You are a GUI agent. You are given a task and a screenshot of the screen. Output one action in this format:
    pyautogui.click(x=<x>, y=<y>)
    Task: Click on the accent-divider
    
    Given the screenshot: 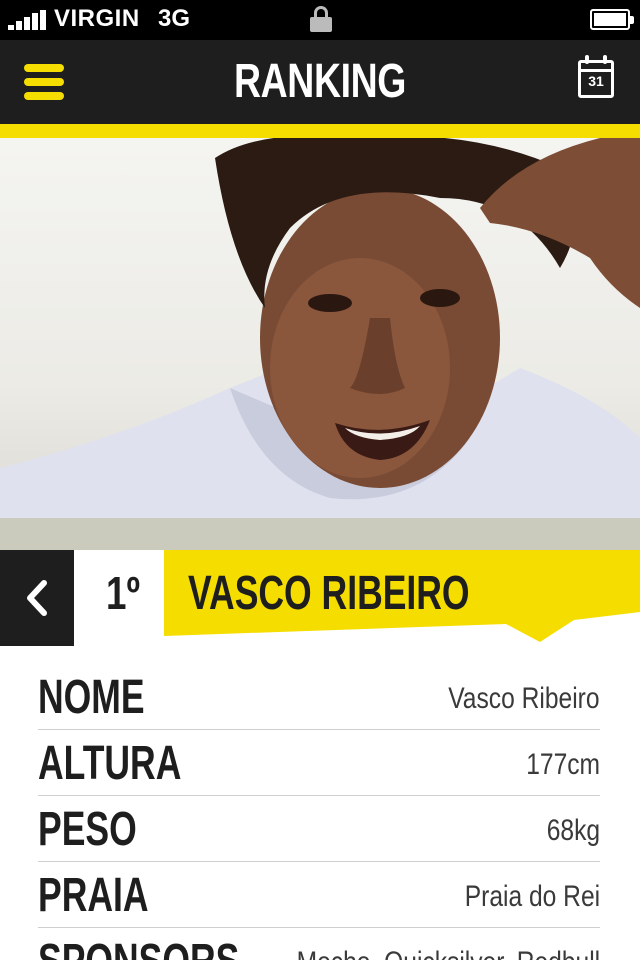 What is the action you would take?
    pyautogui.click(x=320, y=131)
    